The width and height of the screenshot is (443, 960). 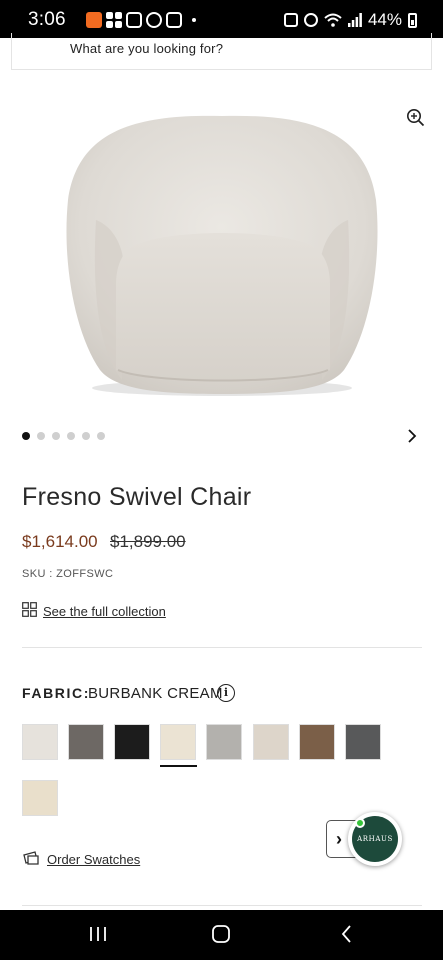 I want to click on see-full-collection-link: See the full collection, so click(x=104, y=611).